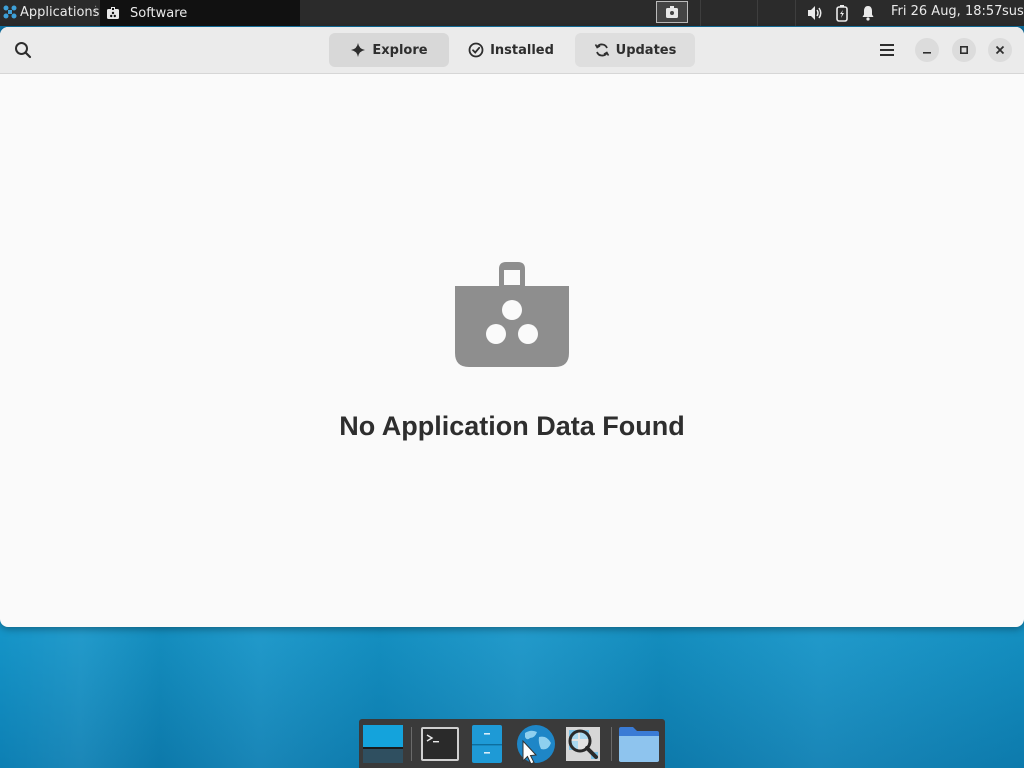 The image size is (1024, 768). What do you see at coordinates (601, 50) in the screenshot?
I see `refresh-icon` at bounding box center [601, 50].